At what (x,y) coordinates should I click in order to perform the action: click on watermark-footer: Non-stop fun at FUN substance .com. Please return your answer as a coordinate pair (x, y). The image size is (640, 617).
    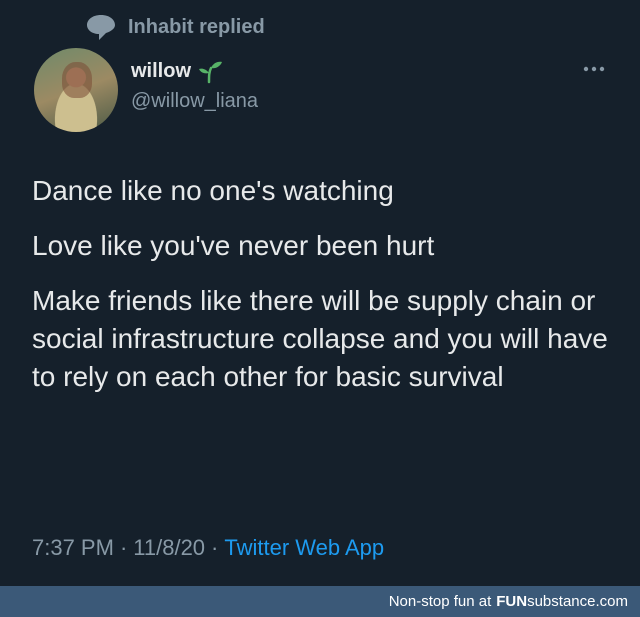
    Looking at the image, I should click on (320, 601).